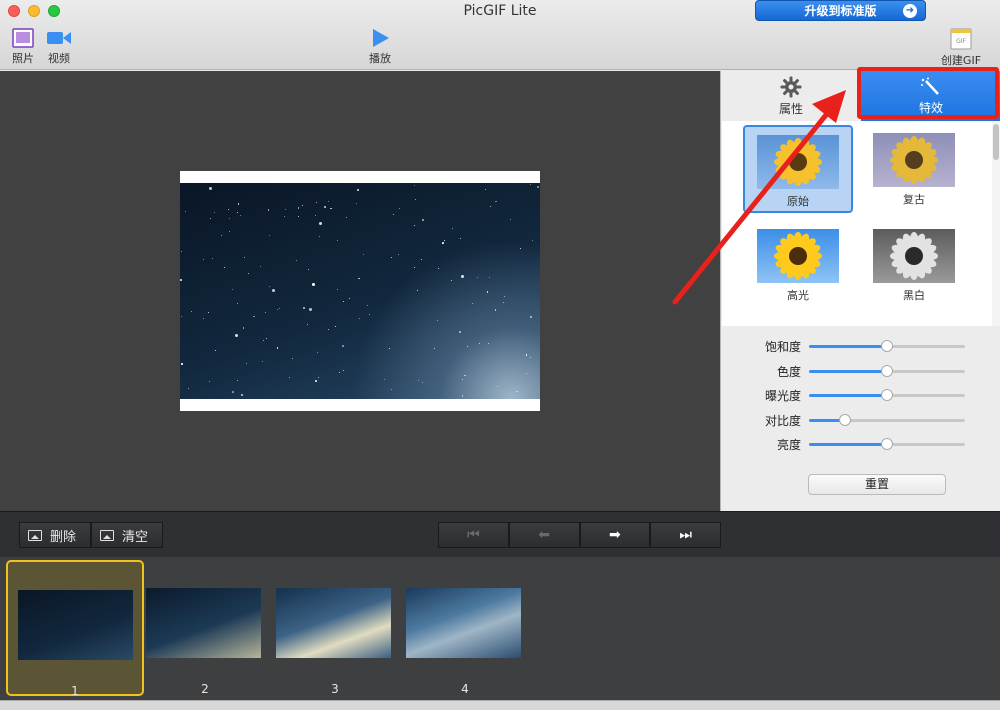  Describe the element at coordinates (335, 628) in the screenshot. I see `frame-thumbnail-3: 3` at that location.